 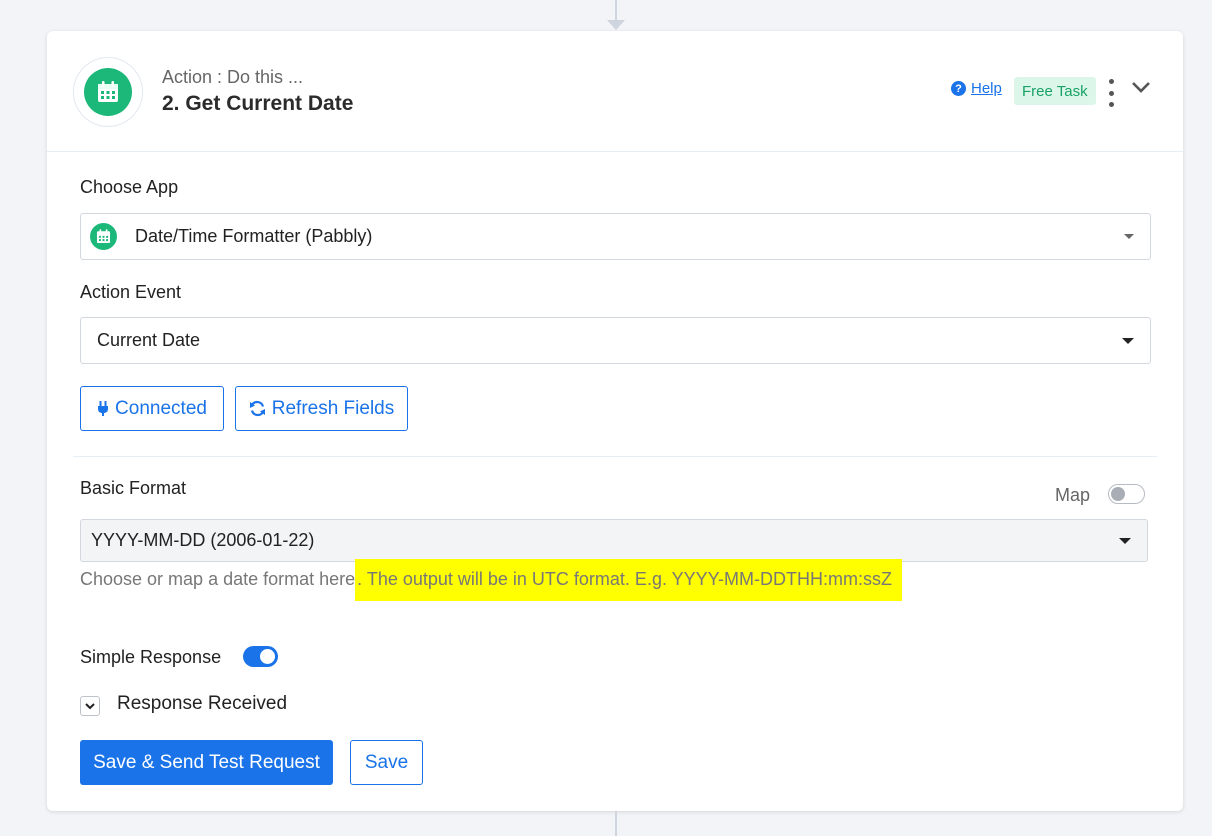 What do you see at coordinates (1126, 494) in the screenshot?
I see `map-toggle` at bounding box center [1126, 494].